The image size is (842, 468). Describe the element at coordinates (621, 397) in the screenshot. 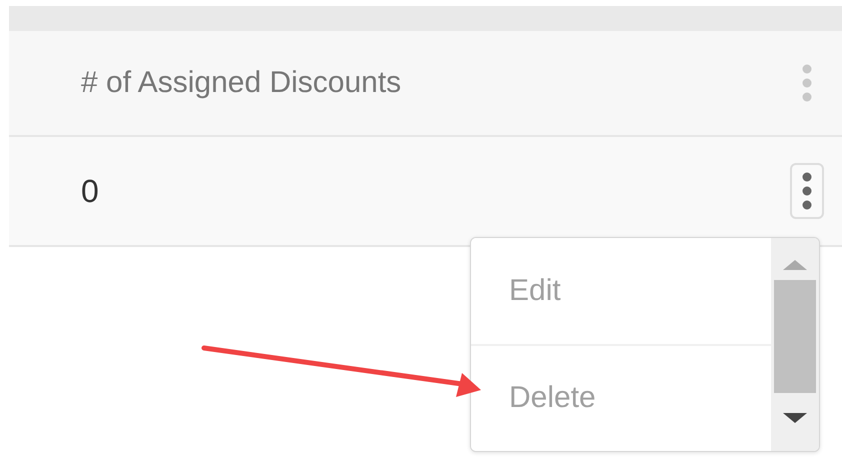

I see `menu-item: Delete` at that location.